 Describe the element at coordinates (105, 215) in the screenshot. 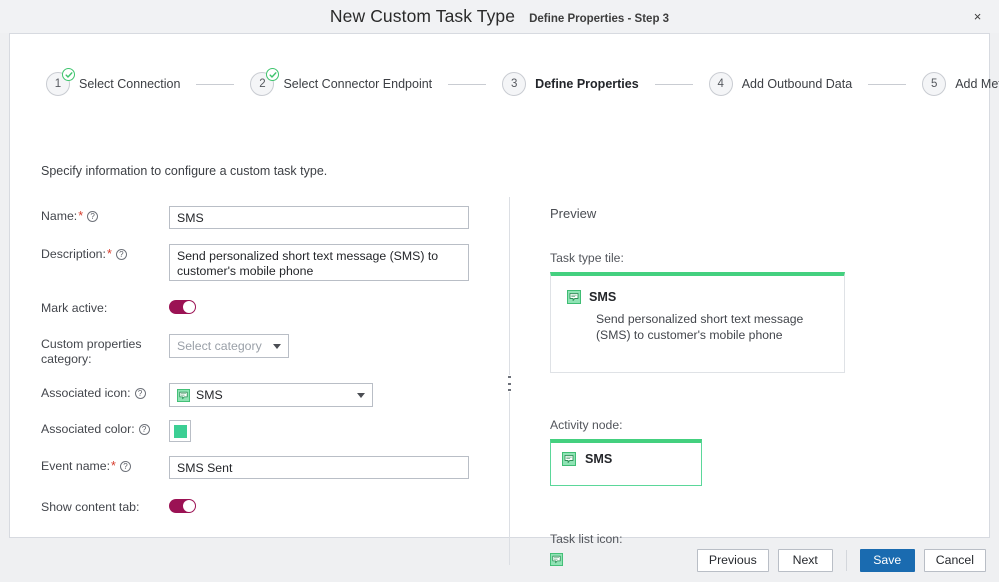

I see `label-name: Name:*?` at that location.